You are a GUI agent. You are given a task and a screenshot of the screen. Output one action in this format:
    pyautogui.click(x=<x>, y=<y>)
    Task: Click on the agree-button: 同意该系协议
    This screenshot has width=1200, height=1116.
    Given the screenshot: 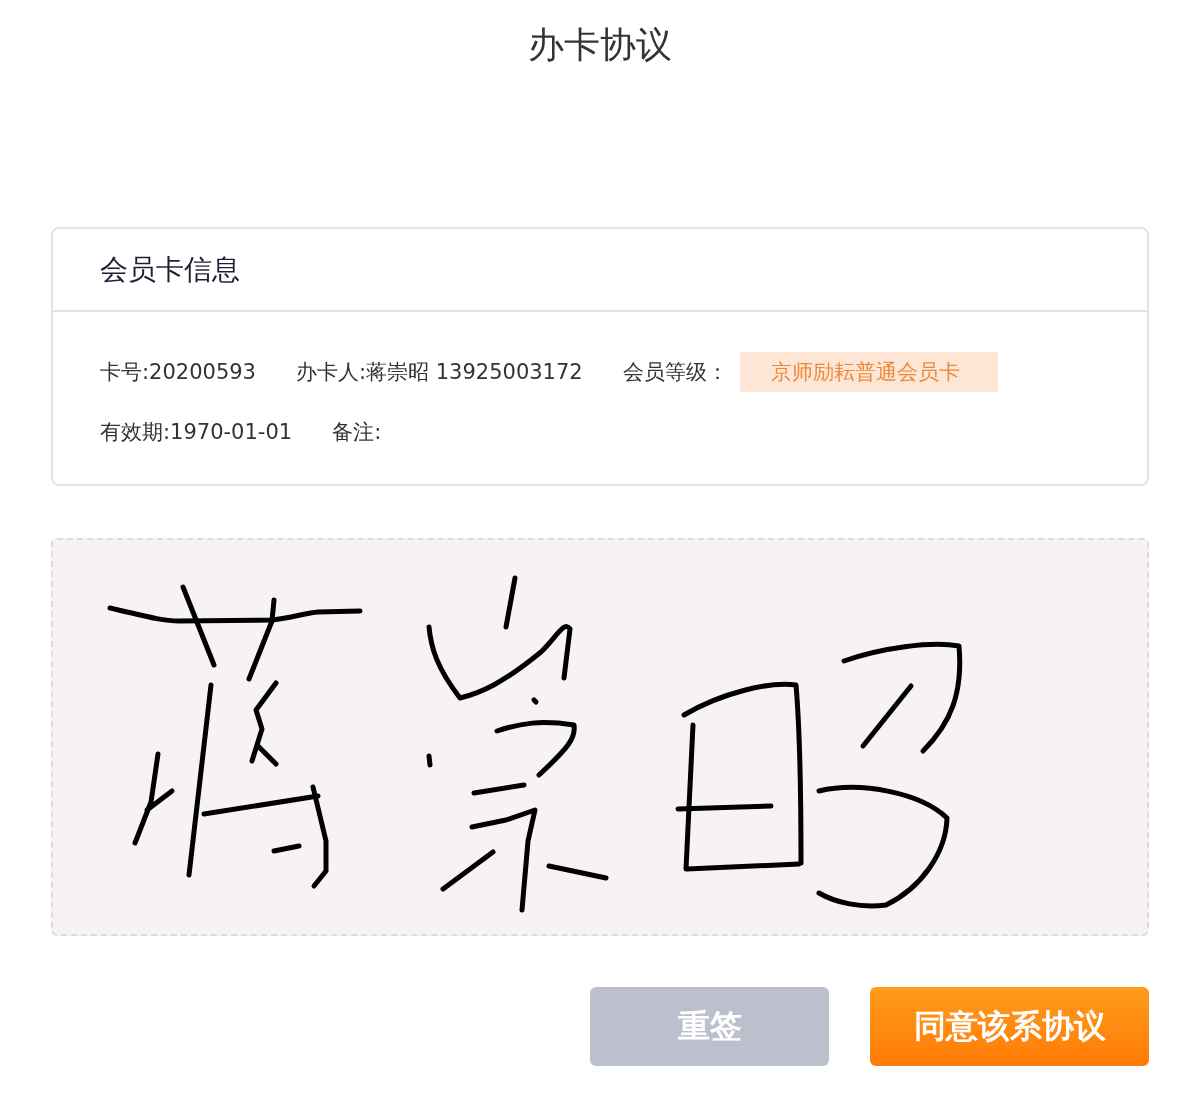 What is the action you would take?
    pyautogui.click(x=1009, y=1026)
    